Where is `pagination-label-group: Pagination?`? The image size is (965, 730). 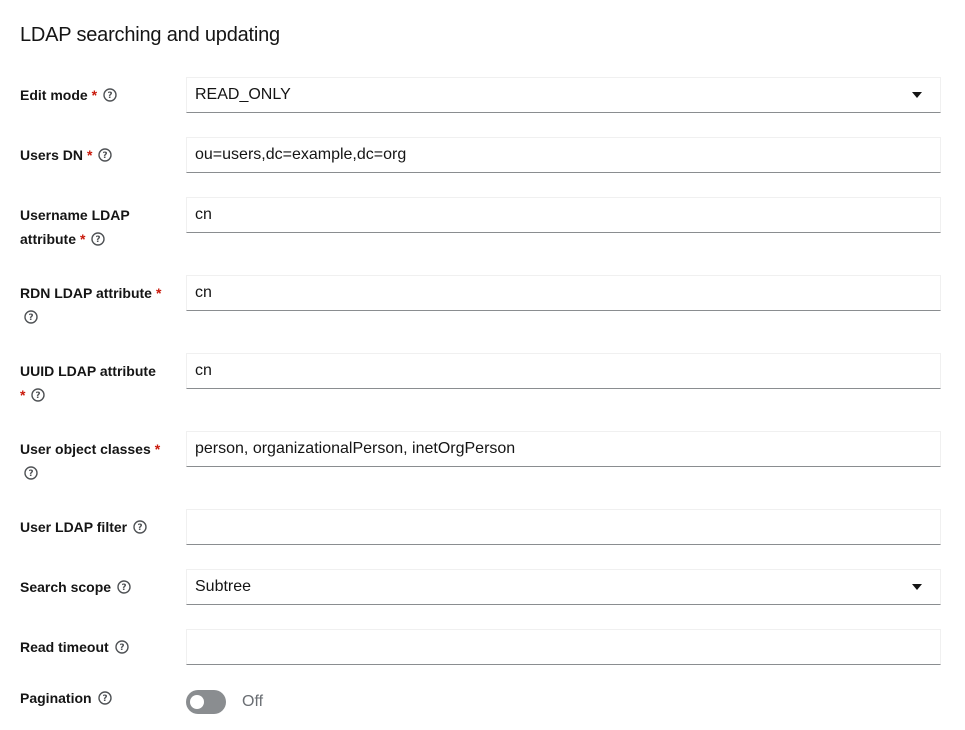
pagination-label-group: Pagination? is located at coordinates (95, 698).